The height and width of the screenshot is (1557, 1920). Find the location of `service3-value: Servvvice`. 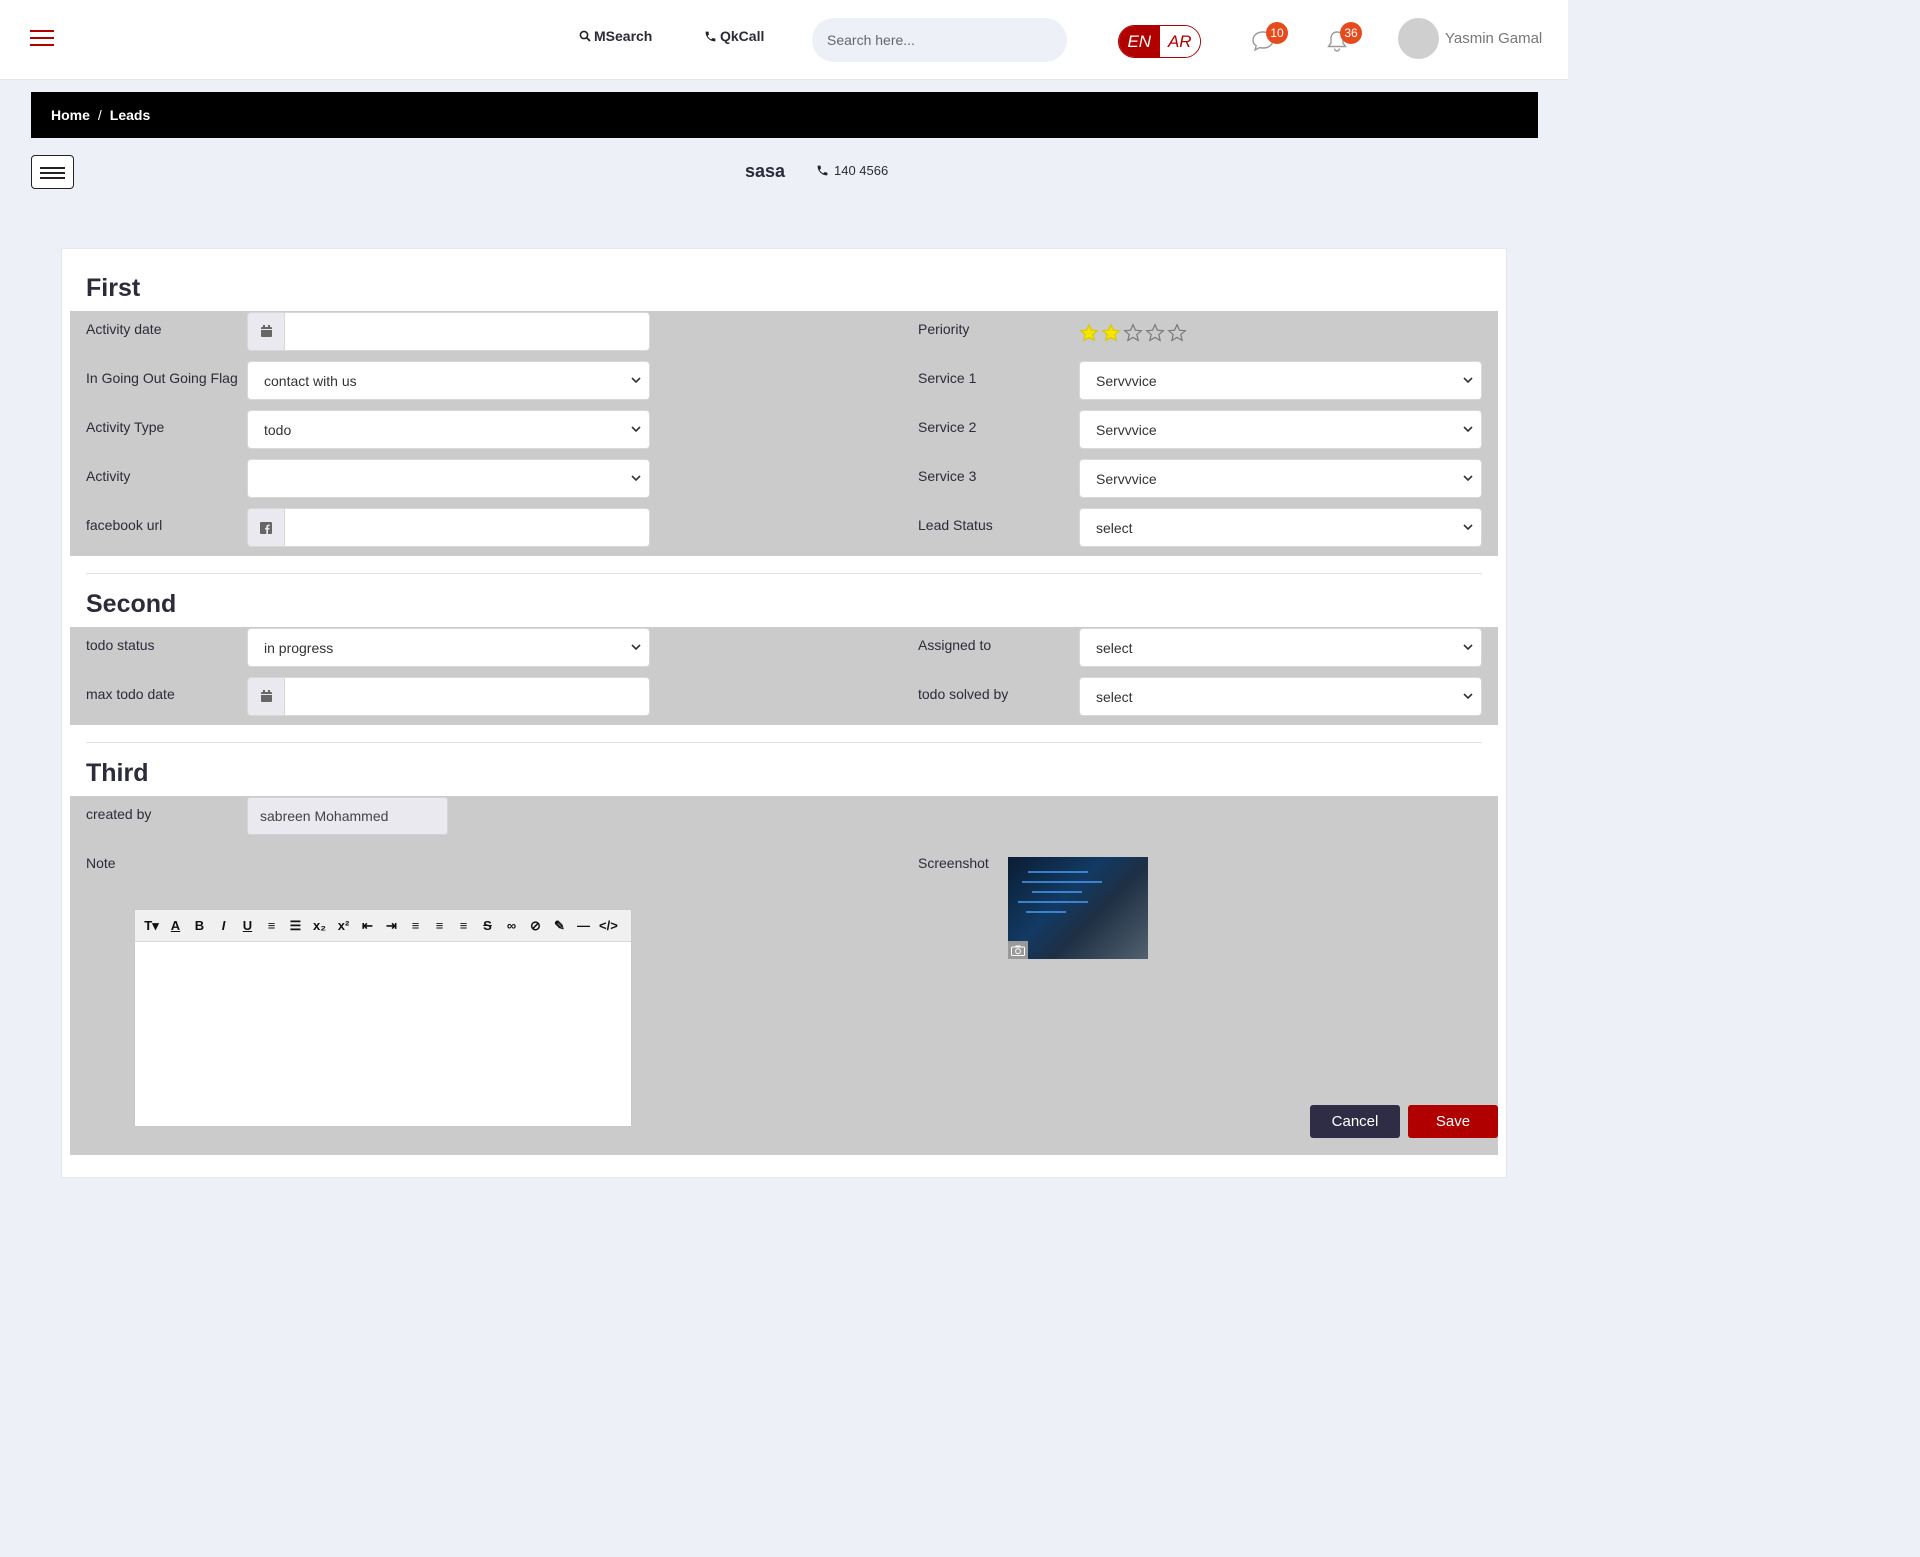

service3-value: Servvvice is located at coordinates (1126, 478).